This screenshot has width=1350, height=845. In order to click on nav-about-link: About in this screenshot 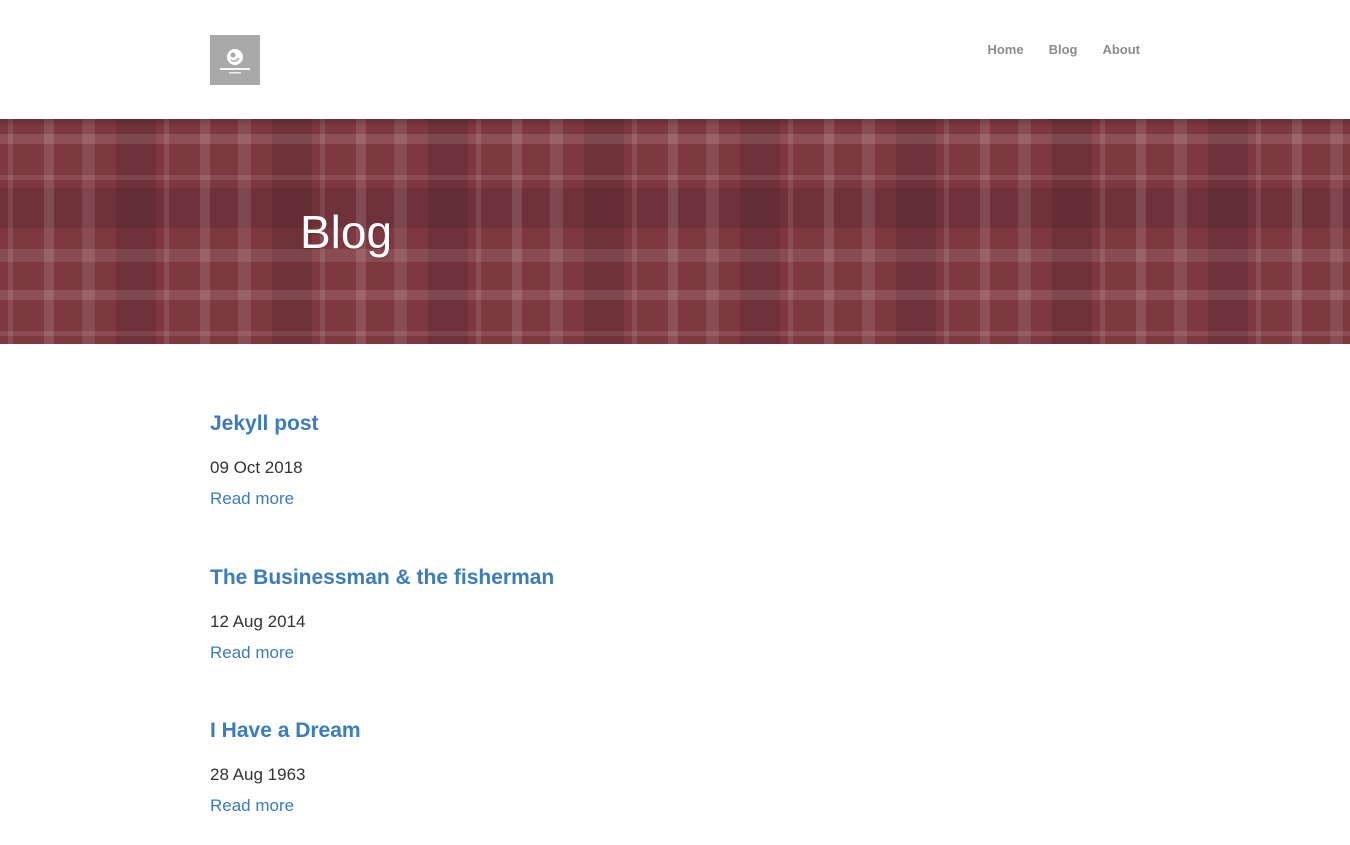, I will do `click(1121, 50)`.